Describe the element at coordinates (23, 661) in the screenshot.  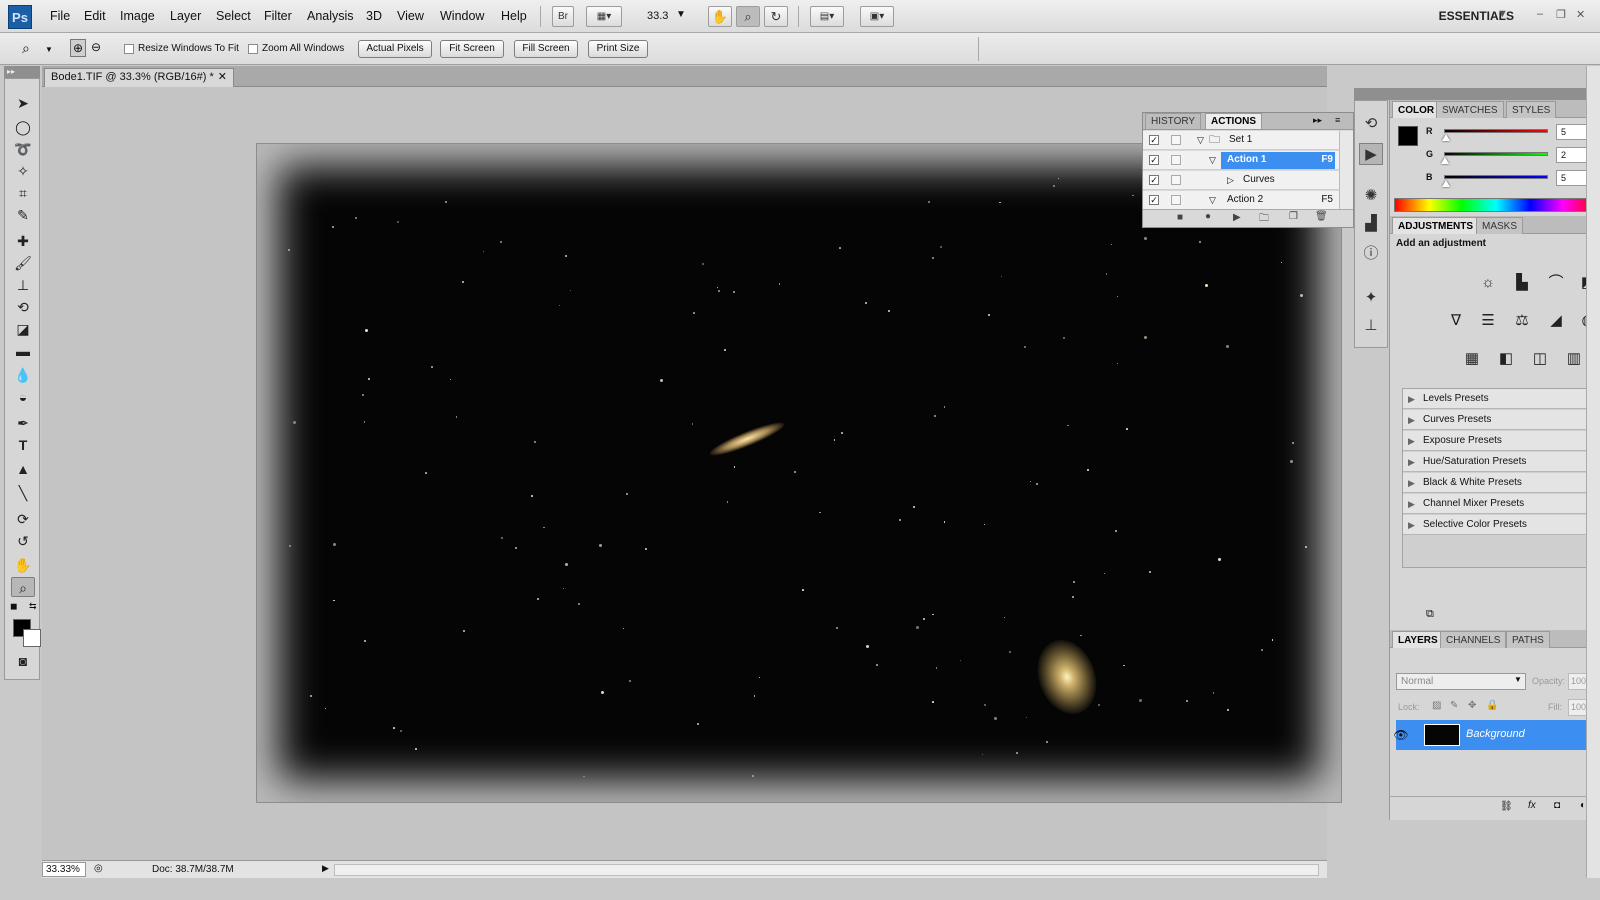
I see `quick-mask-icon: ◙` at that location.